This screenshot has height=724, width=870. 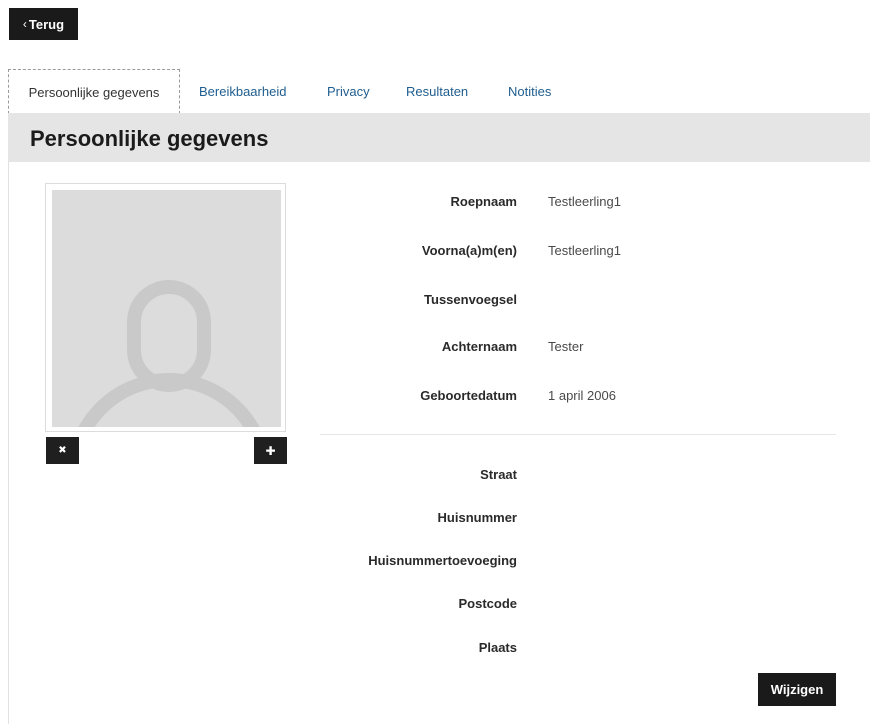 What do you see at coordinates (498, 474) in the screenshot?
I see `label-straat: Straat` at bounding box center [498, 474].